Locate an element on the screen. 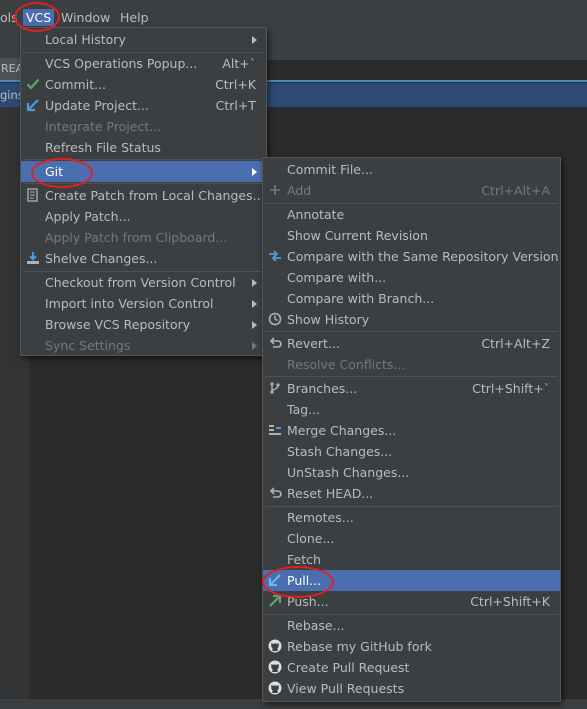  menu-item-sync-settings: Sync Settings is located at coordinates (143, 345).